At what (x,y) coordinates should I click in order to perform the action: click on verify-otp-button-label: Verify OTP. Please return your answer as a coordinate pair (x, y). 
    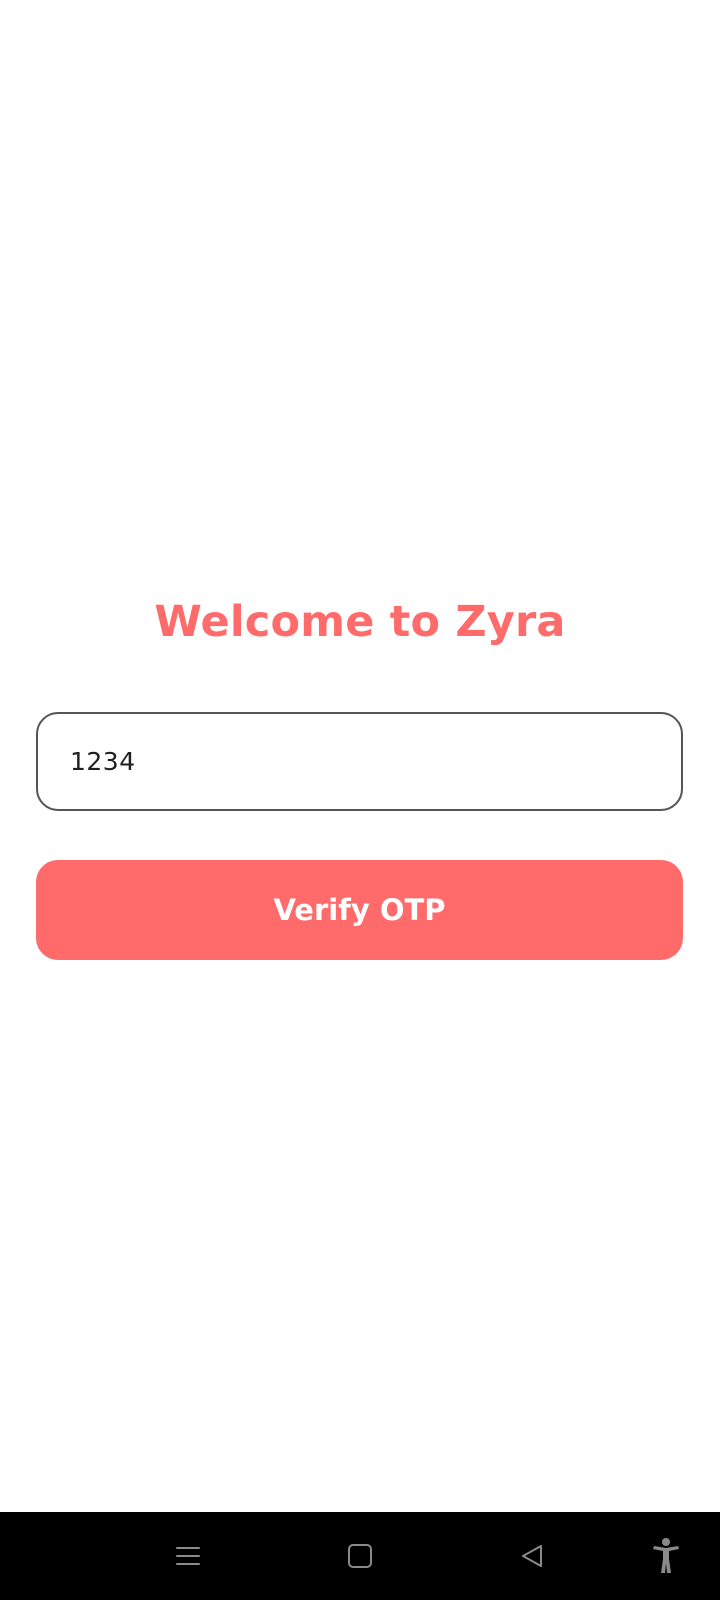
    Looking at the image, I should click on (359, 910).